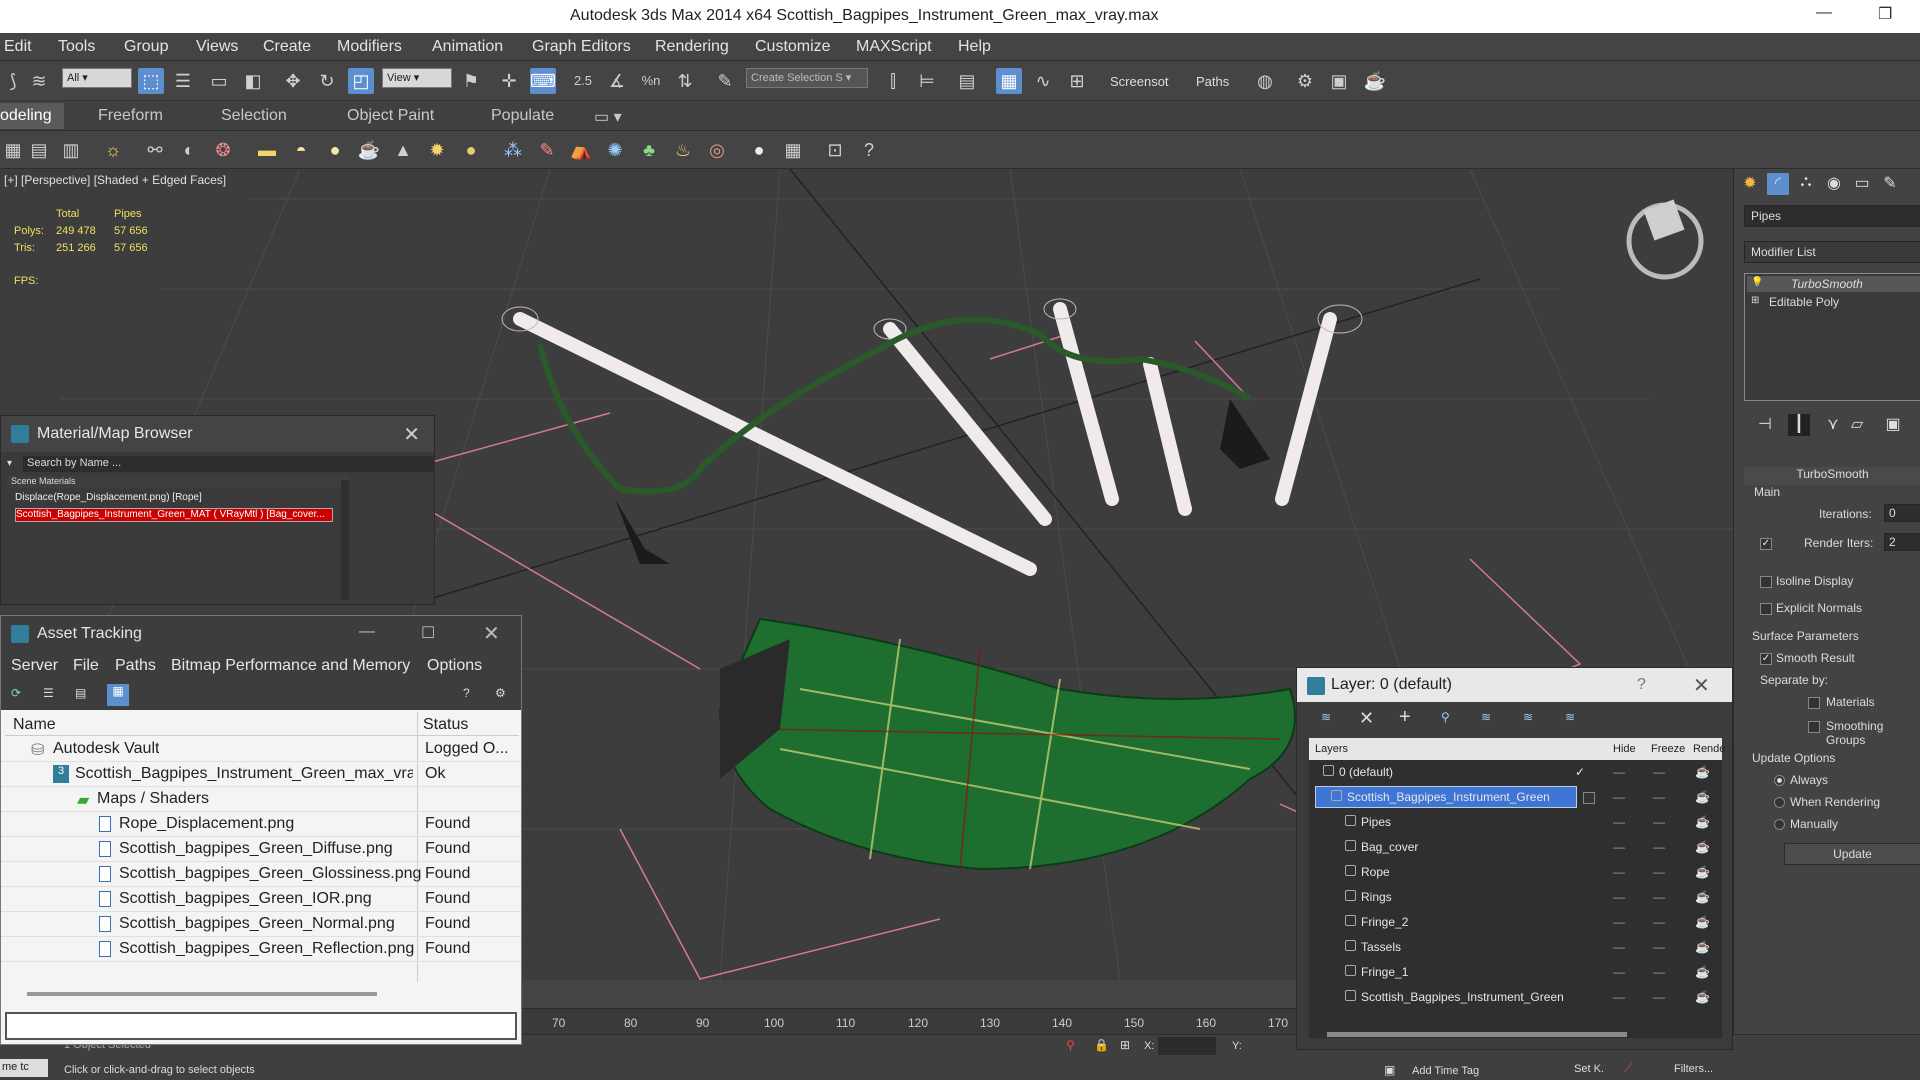 Image resolution: width=1920 pixels, height=1080 pixels. What do you see at coordinates (1766, 582) in the screenshot?
I see `isoline-checkbox` at bounding box center [1766, 582].